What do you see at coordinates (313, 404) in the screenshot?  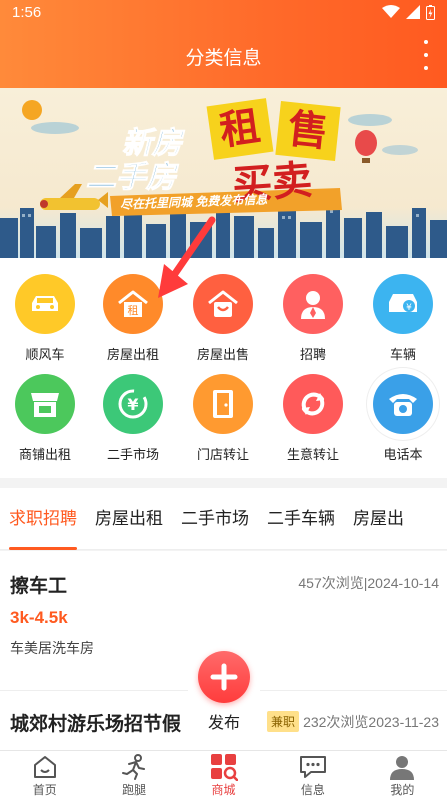 I see `transfer-icon` at bounding box center [313, 404].